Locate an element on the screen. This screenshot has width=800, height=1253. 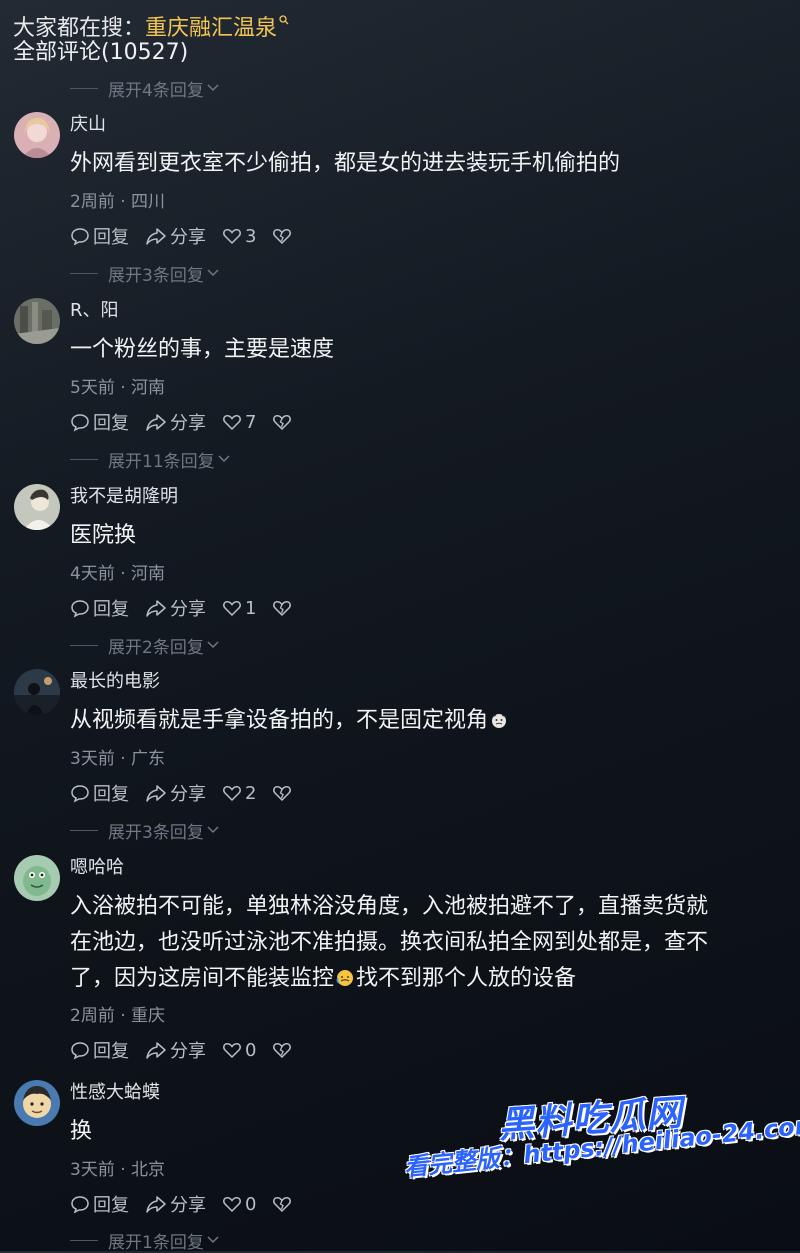
comment-text-line: 在池边，也没听过泳池不准拍摄。换衣间私拍全网到处都是，查不 is located at coordinates (389, 942).